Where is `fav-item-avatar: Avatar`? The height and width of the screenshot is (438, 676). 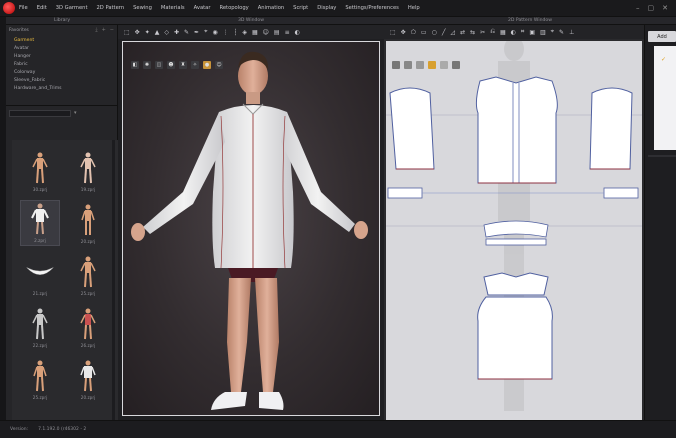
fav-item-avatar: Avatar is located at coordinates (61, 49).